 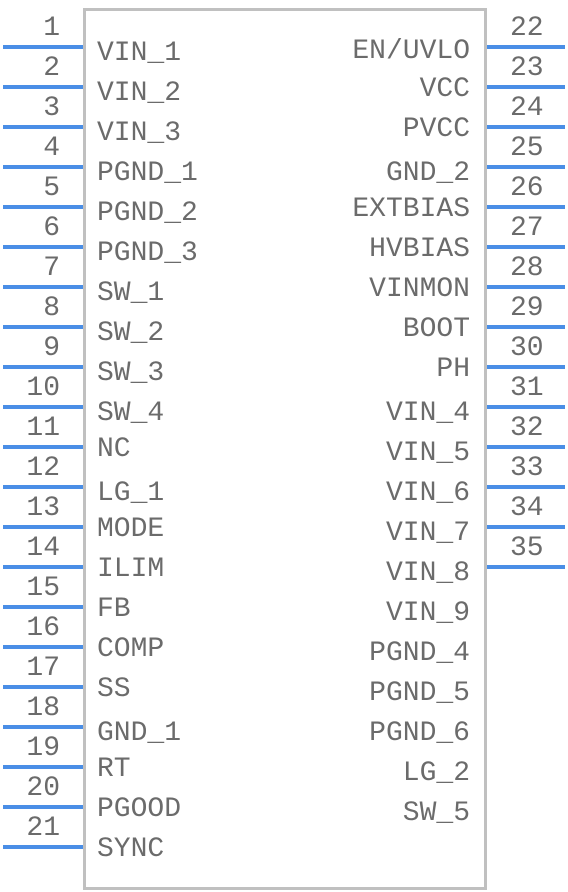 I want to click on pin-number-16: 16, so click(x=43, y=628).